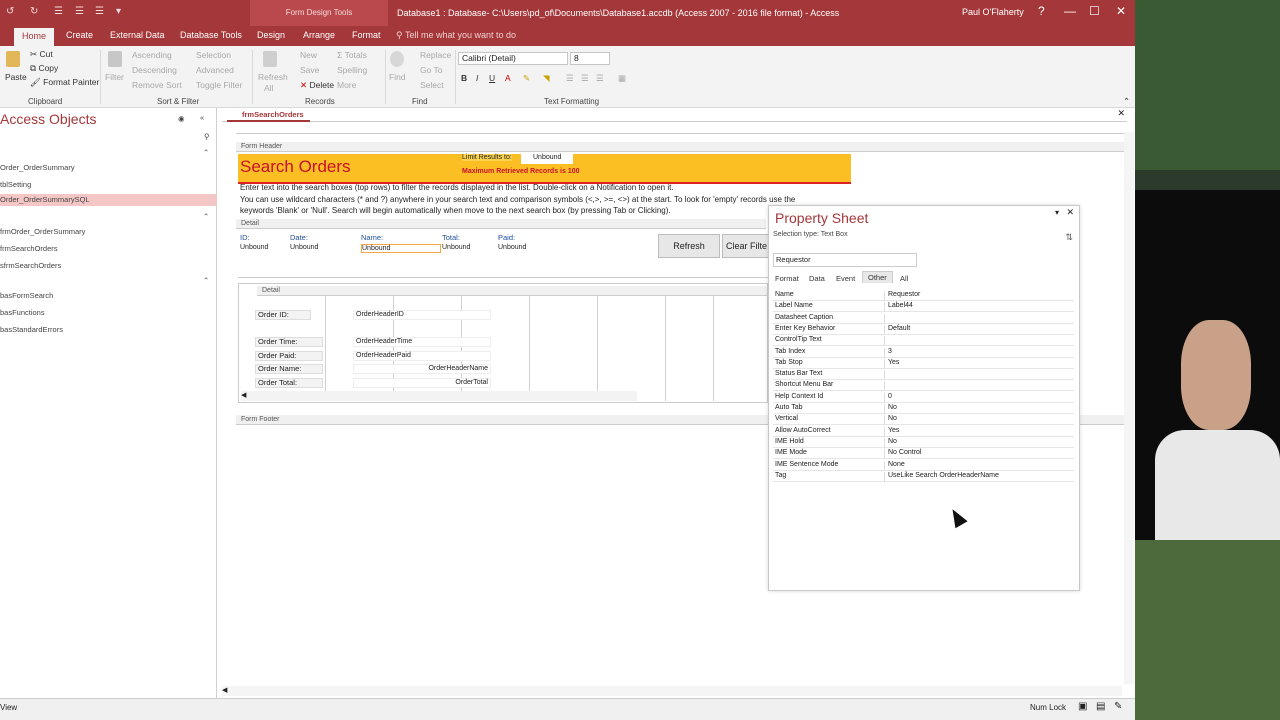  What do you see at coordinates (309, 70) in the screenshot?
I see `save-record-button: Save` at bounding box center [309, 70].